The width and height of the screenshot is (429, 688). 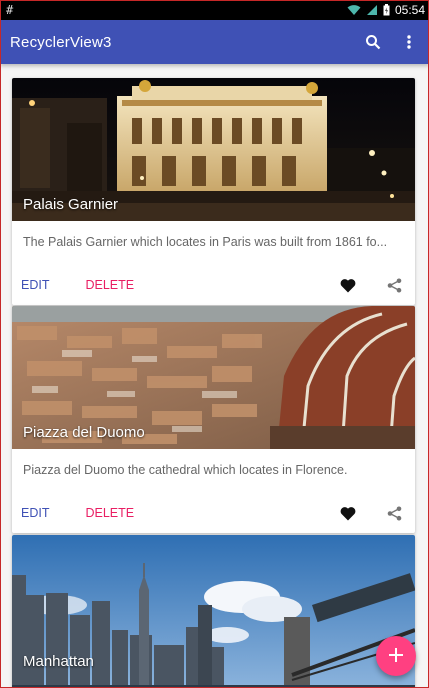 What do you see at coordinates (373, 42) in the screenshot?
I see `search-icon` at bounding box center [373, 42].